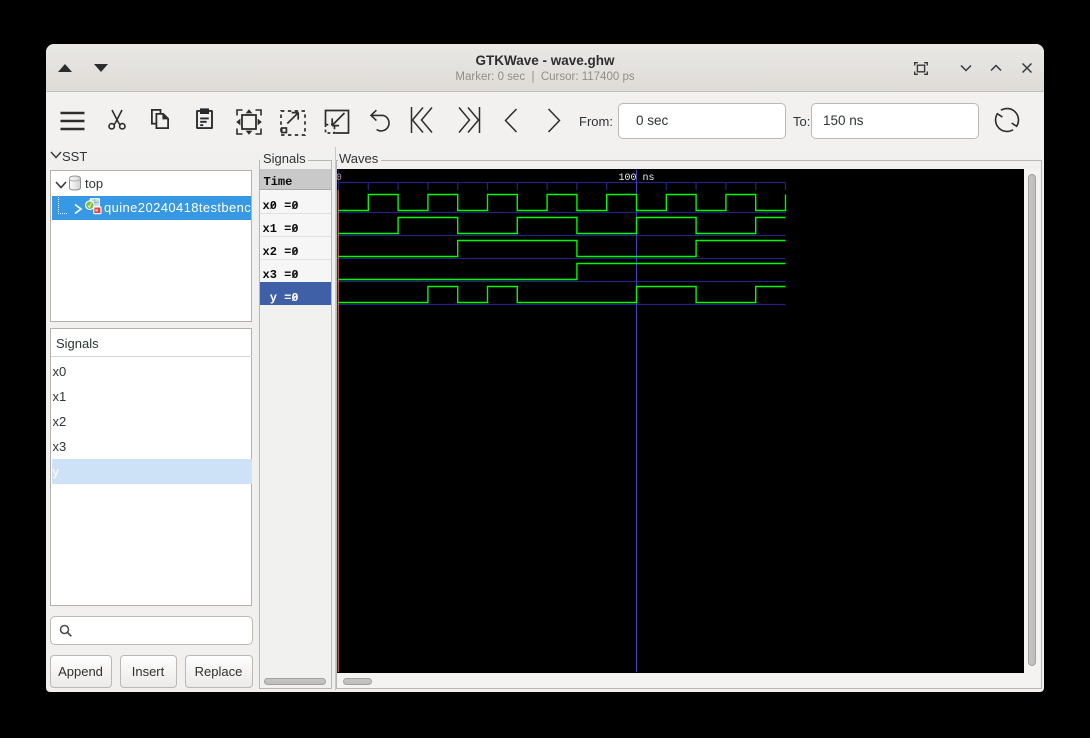 The image size is (1090, 738). I want to click on svg-text: 100 ns, so click(637, 177).